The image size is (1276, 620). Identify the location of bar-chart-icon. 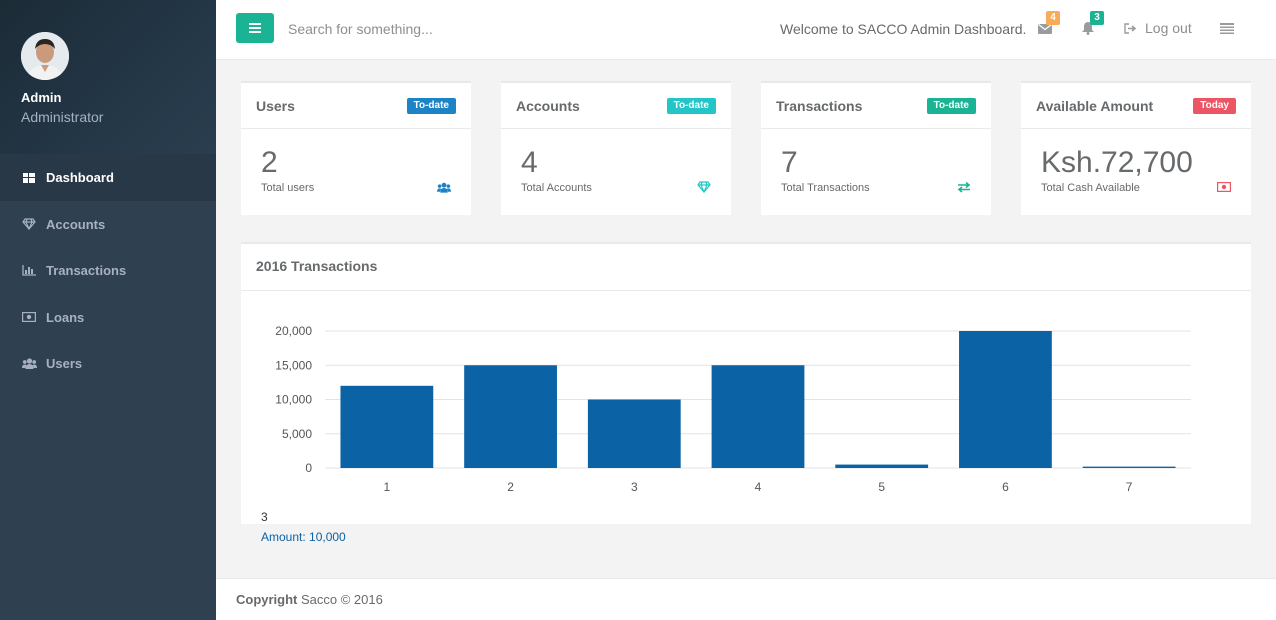
(29, 271).